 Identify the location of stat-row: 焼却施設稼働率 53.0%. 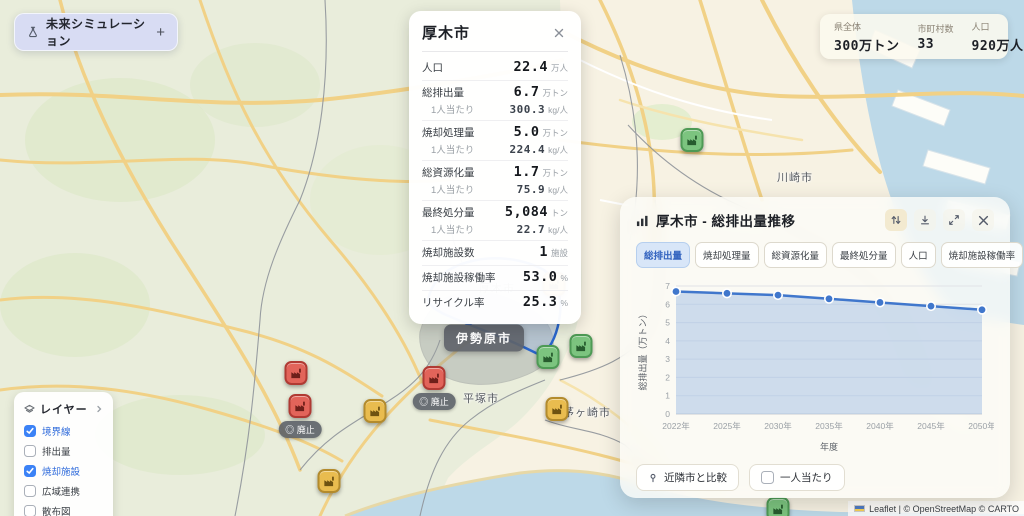
(495, 278).